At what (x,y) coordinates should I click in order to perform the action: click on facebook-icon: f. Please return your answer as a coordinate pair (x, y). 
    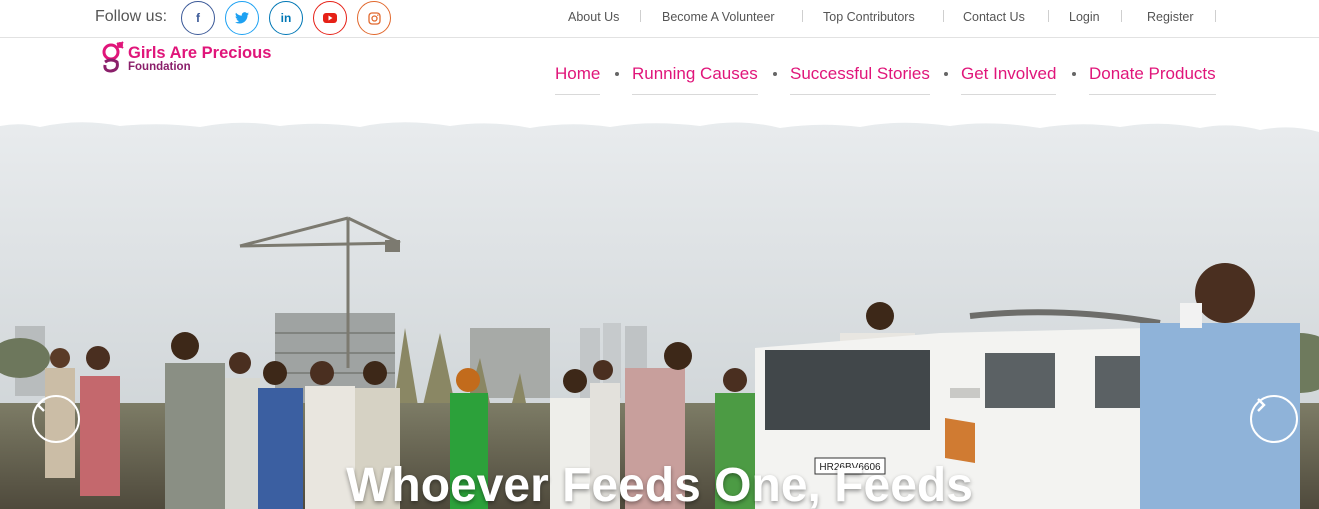
    Looking at the image, I should click on (198, 18).